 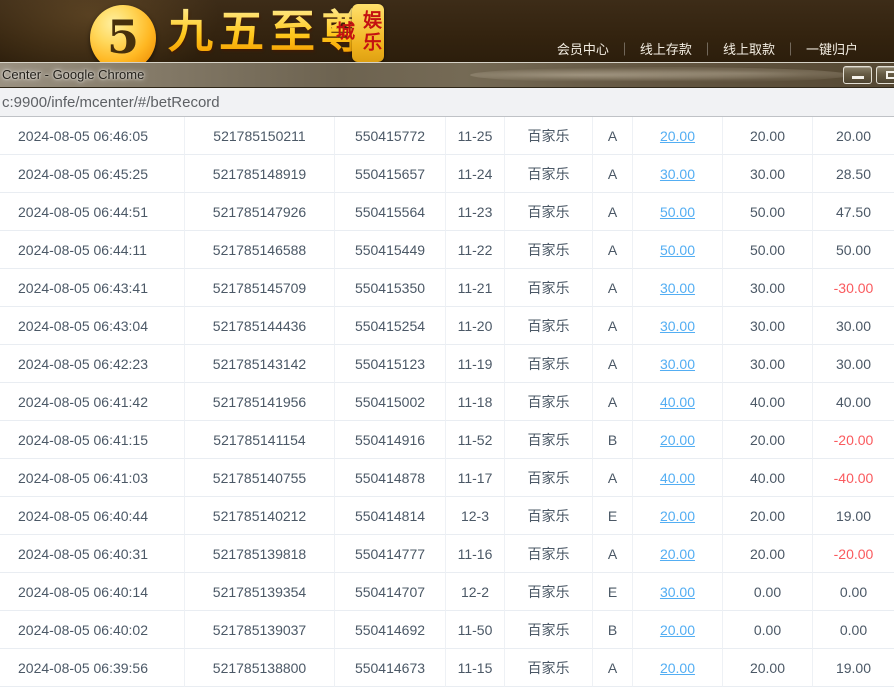 I want to click on cell-bet-time: 2024-08-05 06:40:31, so click(x=92, y=554).